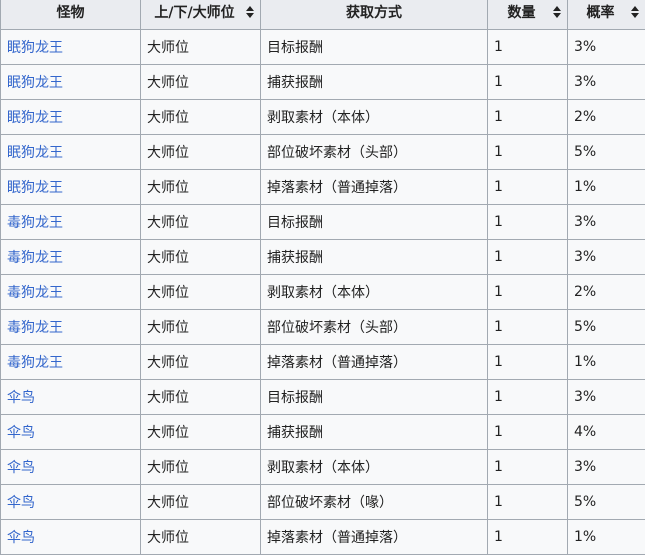 The image size is (645, 555). What do you see at coordinates (323, 432) in the screenshot?
I see `table-row: 伞鸟大师位捕获报酬14%` at bounding box center [323, 432].